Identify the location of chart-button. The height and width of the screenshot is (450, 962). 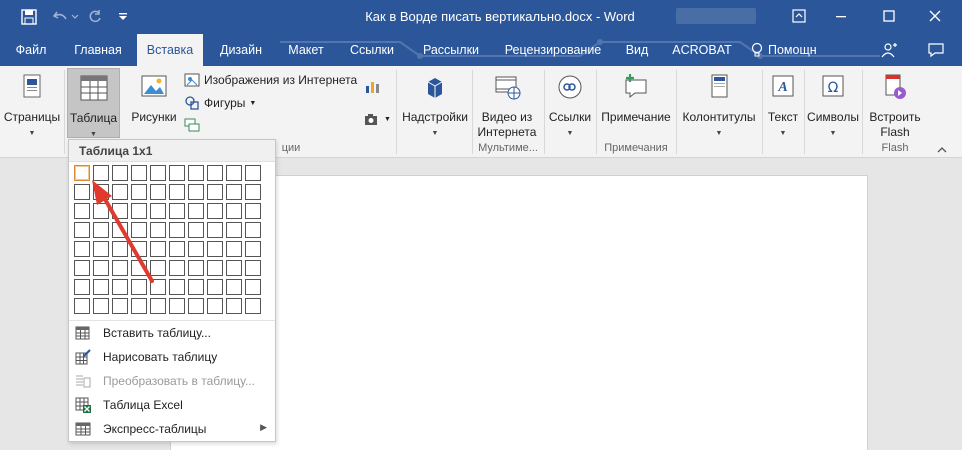
(372, 86).